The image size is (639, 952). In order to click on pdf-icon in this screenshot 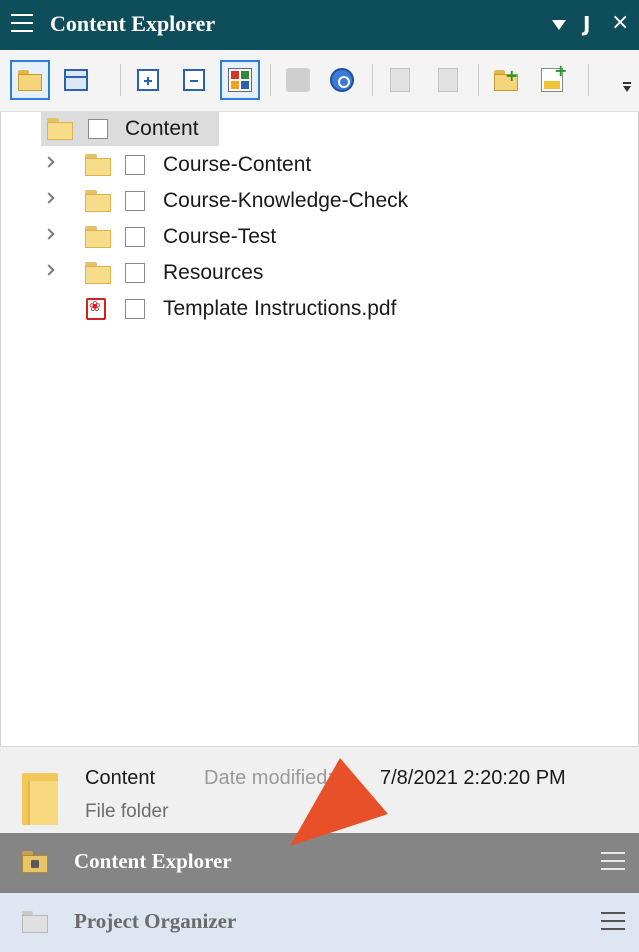, I will do `click(96, 309)`.